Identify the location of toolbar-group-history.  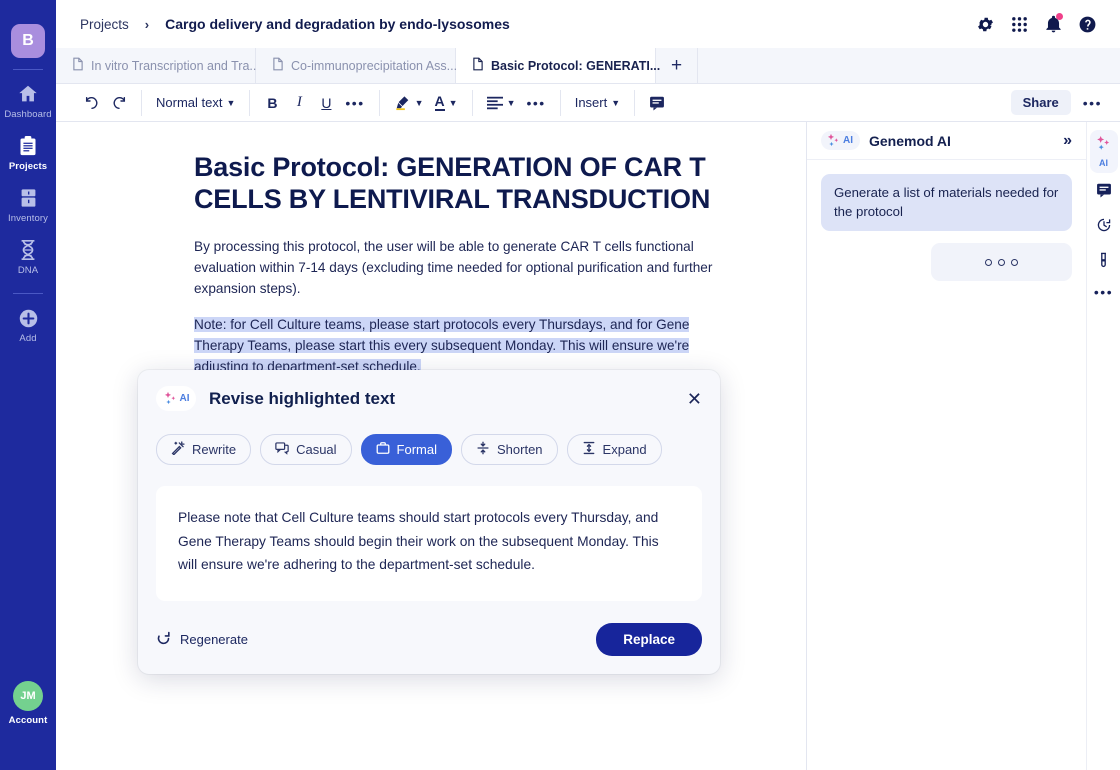
(105, 103).